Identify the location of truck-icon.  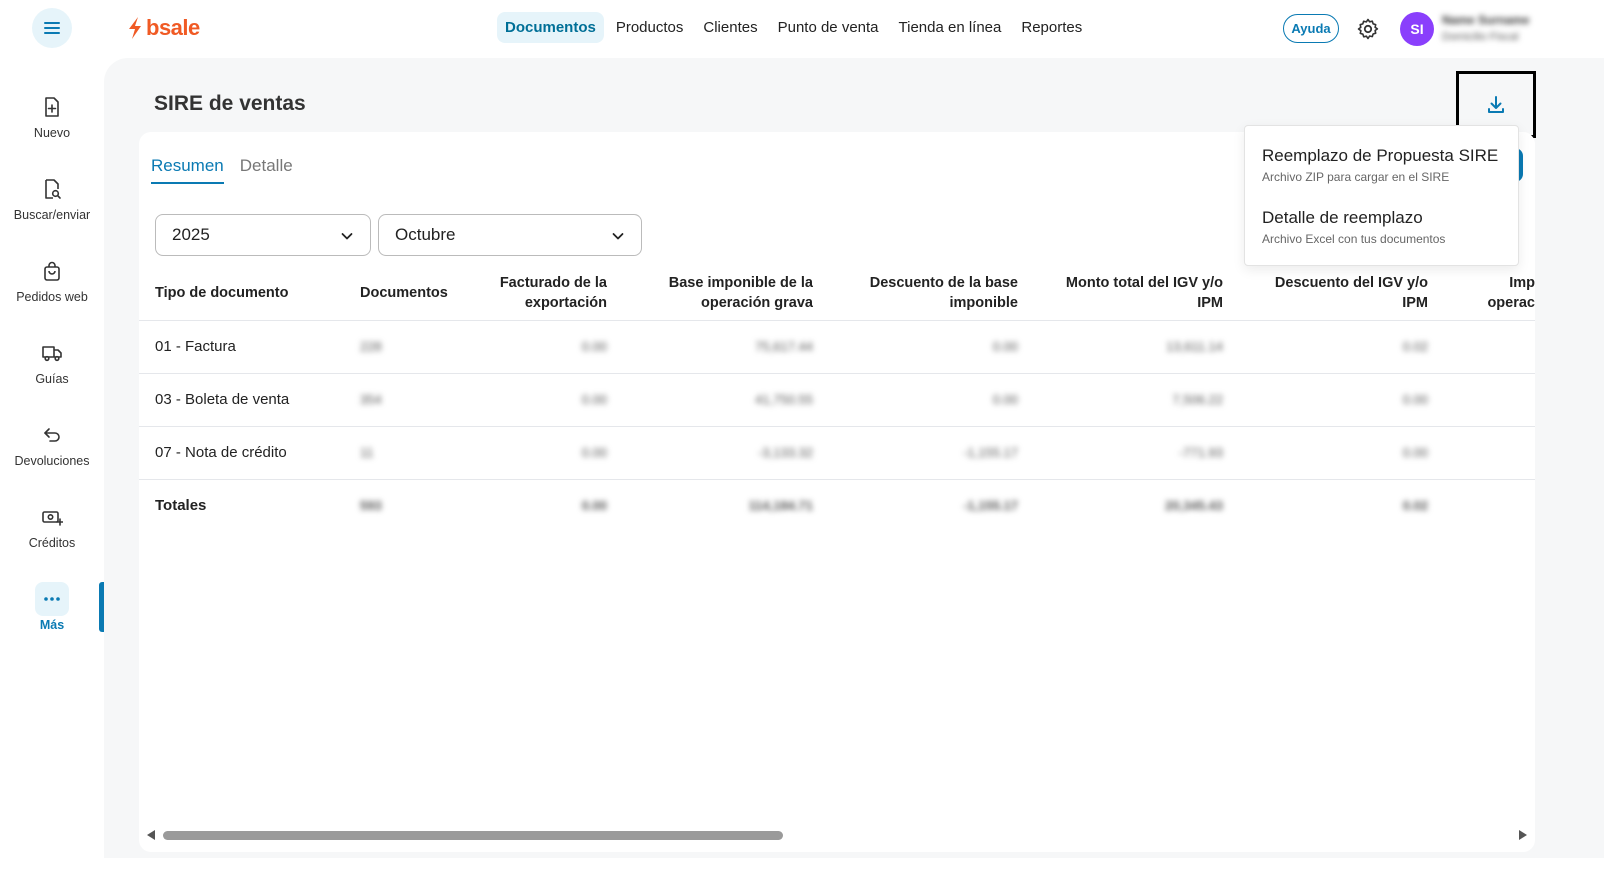
(52, 354).